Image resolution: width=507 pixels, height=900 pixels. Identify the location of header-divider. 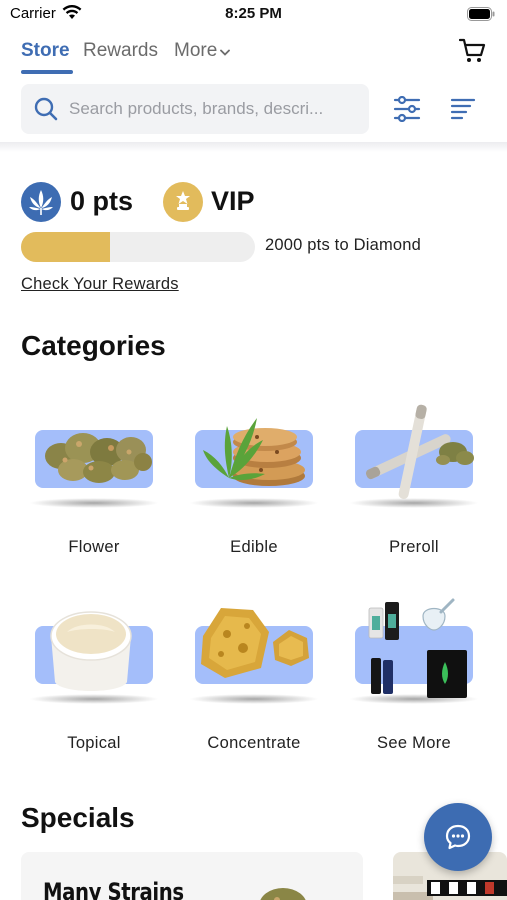
(253, 147).